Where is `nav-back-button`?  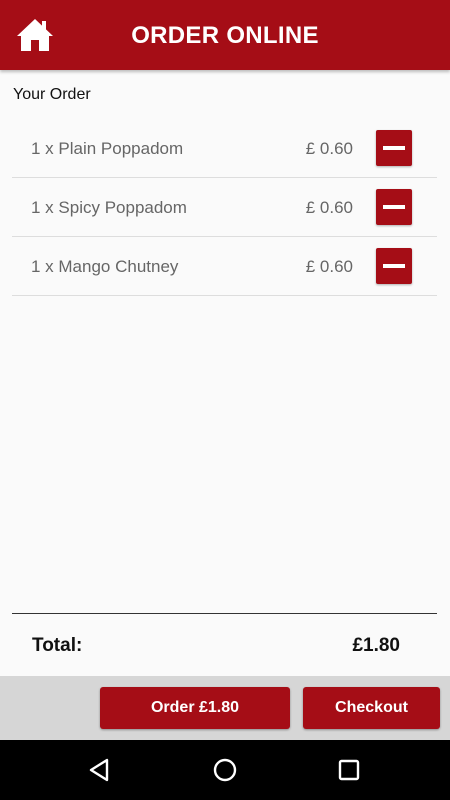
nav-back-button is located at coordinates (100, 770).